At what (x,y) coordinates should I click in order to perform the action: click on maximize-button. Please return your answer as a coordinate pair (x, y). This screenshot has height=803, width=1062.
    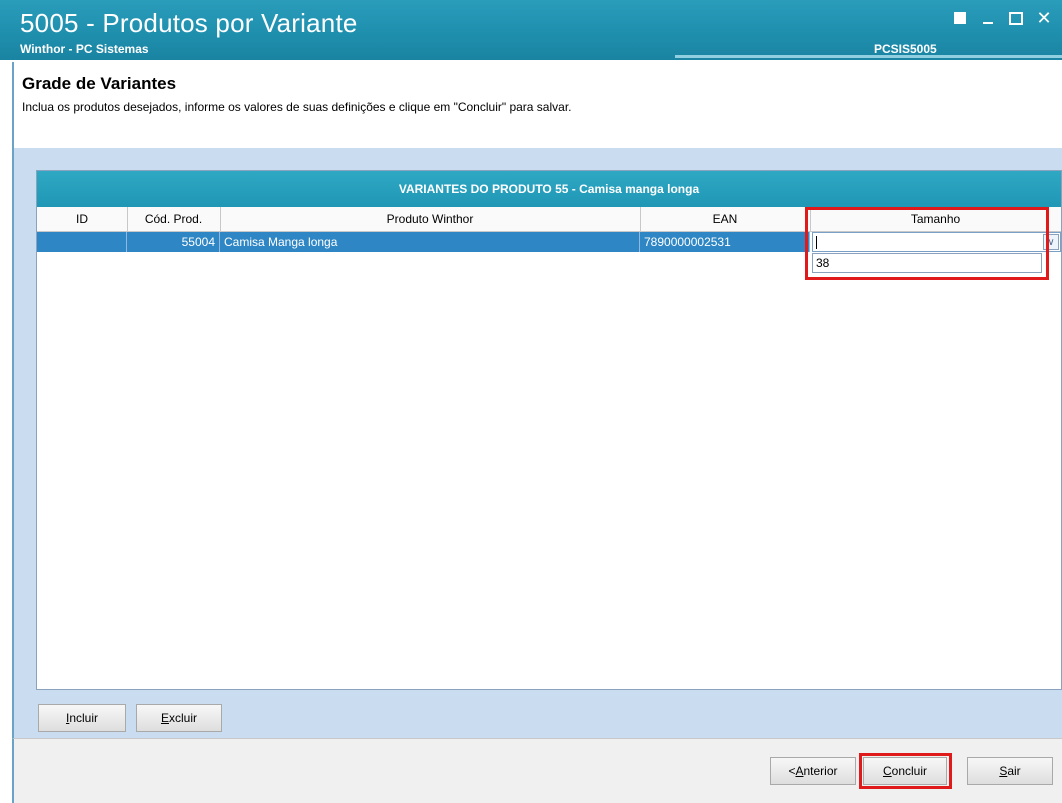
    Looking at the image, I should click on (1016, 18).